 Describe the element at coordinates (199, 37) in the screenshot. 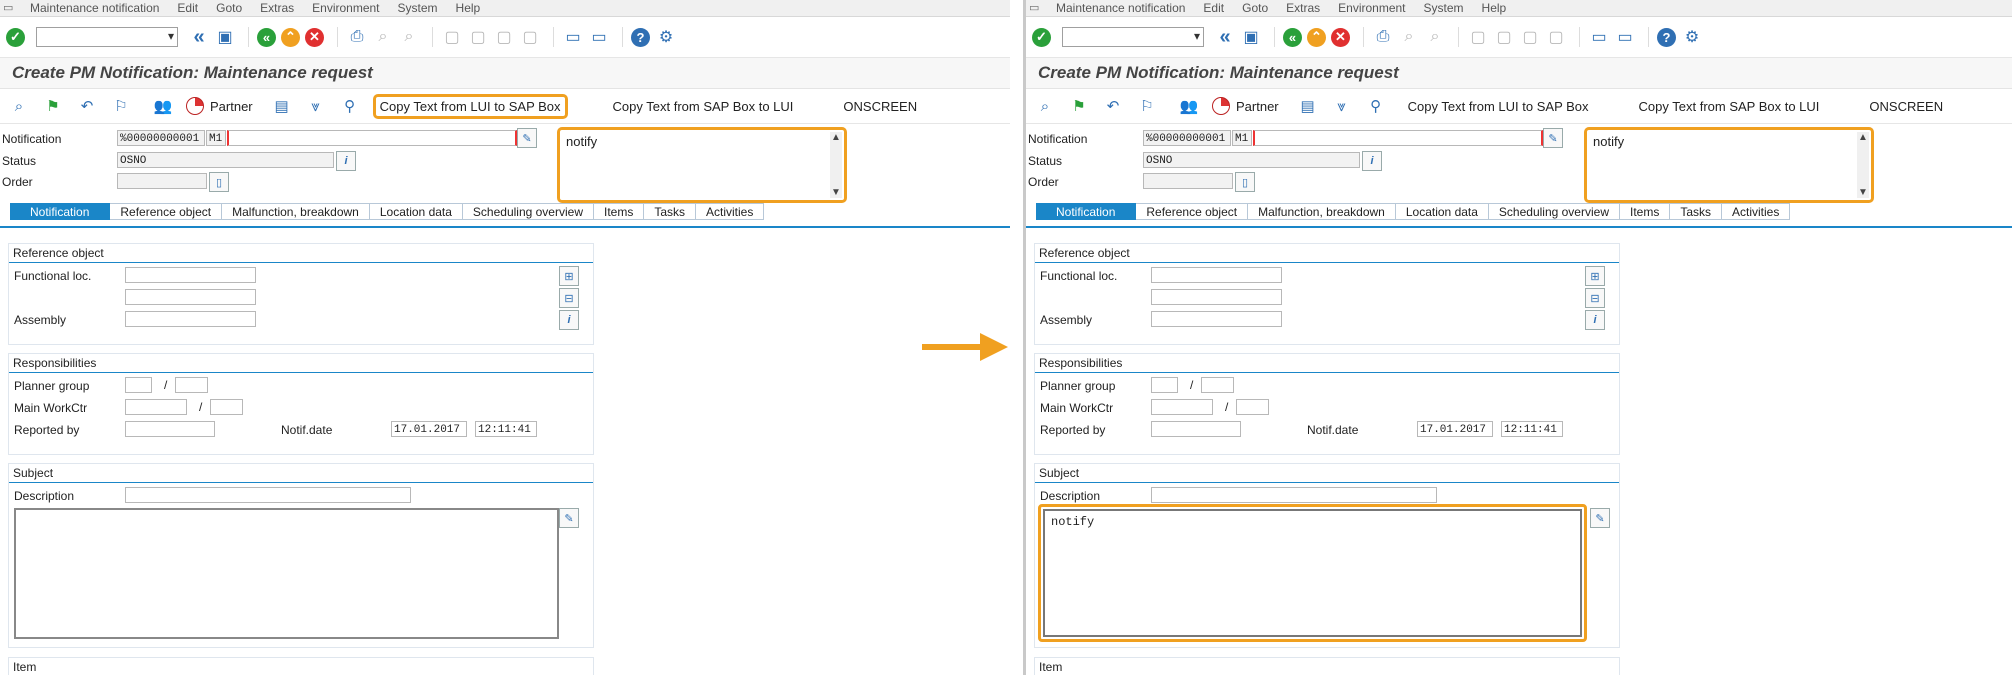

I see `double-left-icon: «` at that location.